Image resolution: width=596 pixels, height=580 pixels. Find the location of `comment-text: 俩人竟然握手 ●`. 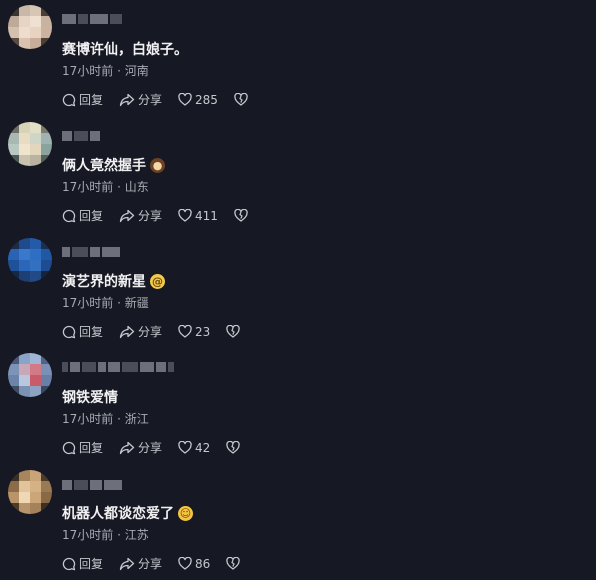

comment-text: 俩人竟然握手 ● is located at coordinates (113, 165).